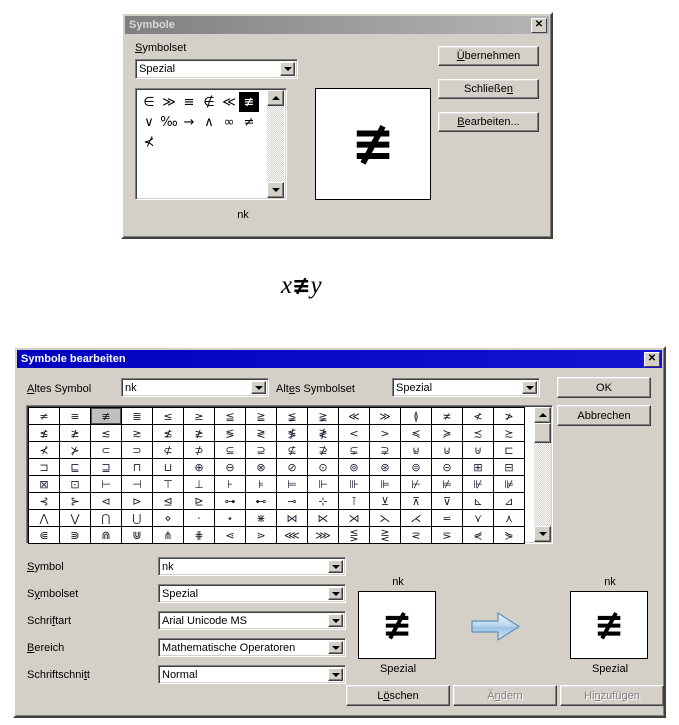 The width and height of the screenshot is (679, 725). I want to click on charmap-cell: ⋁, so click(75, 518).